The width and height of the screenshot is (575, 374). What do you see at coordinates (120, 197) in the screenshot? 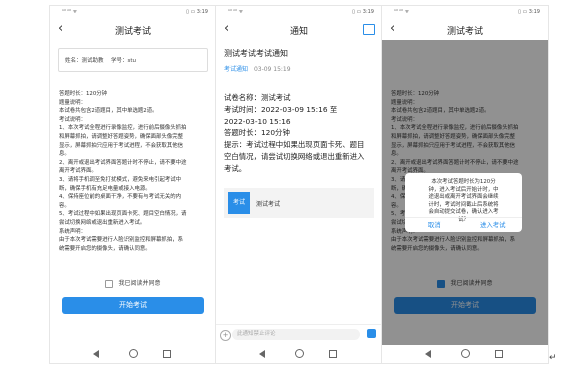
I see `exam-description-line: 4、保持座位前的桌面干净，不要有与考试无关的内` at bounding box center [120, 197].